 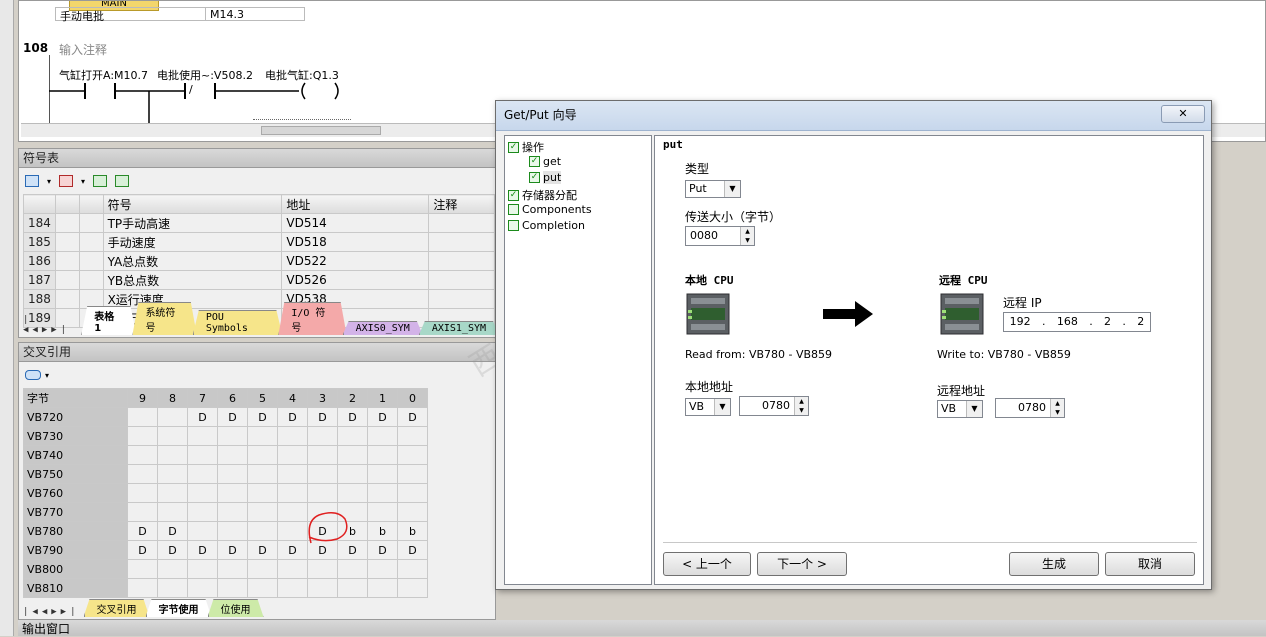 I want to click on col-address: 地址, so click(x=355, y=204).